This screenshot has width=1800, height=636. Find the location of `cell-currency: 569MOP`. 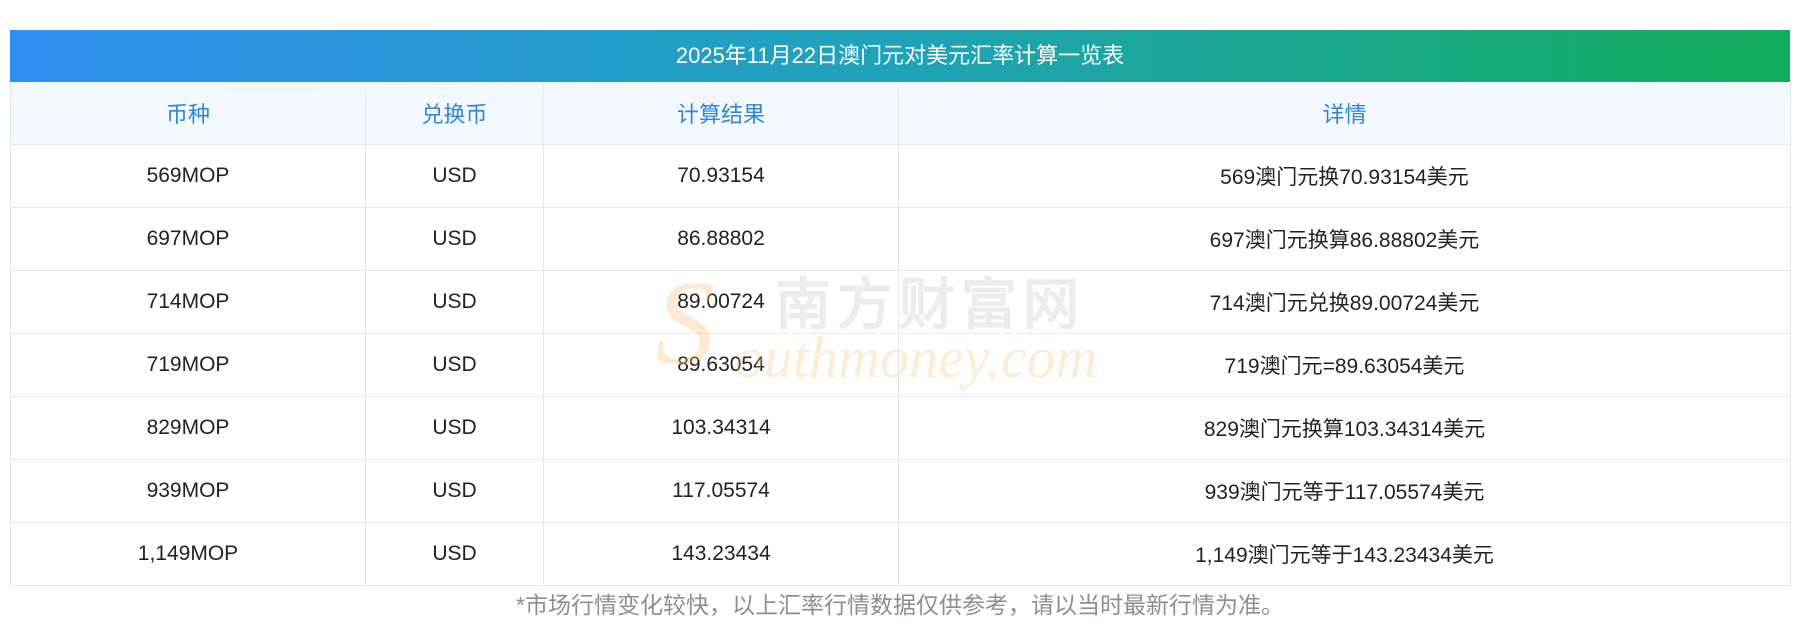

cell-currency: 569MOP is located at coordinates (188, 176).